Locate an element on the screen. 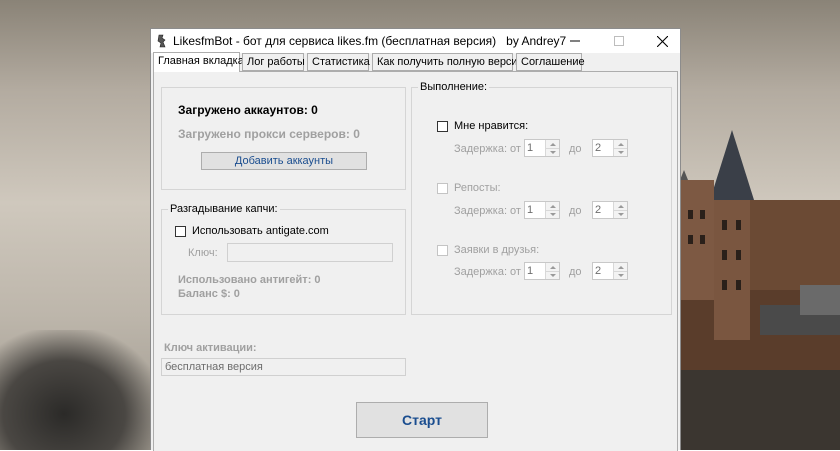  reposts-label: Репосты: is located at coordinates (477, 188).